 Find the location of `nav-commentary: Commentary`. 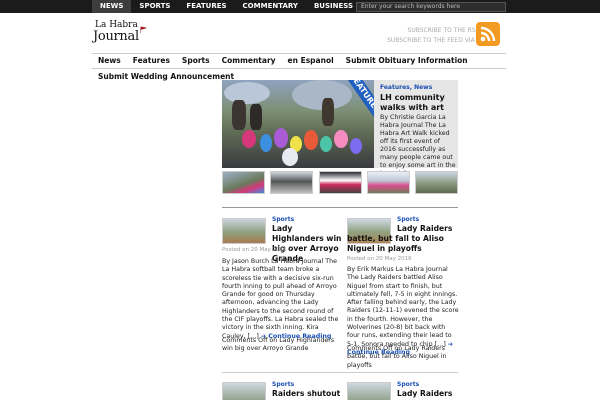

nav-commentary: Commentary is located at coordinates (249, 61).